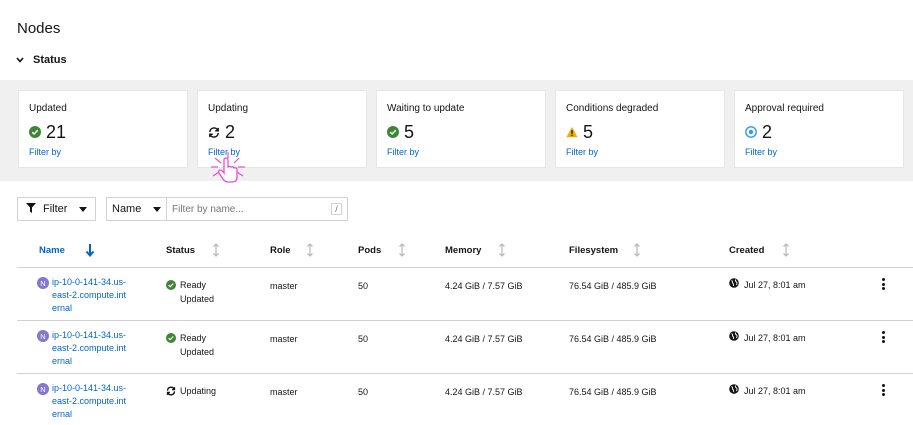  I want to click on column-header-created: Created, so click(759, 250).